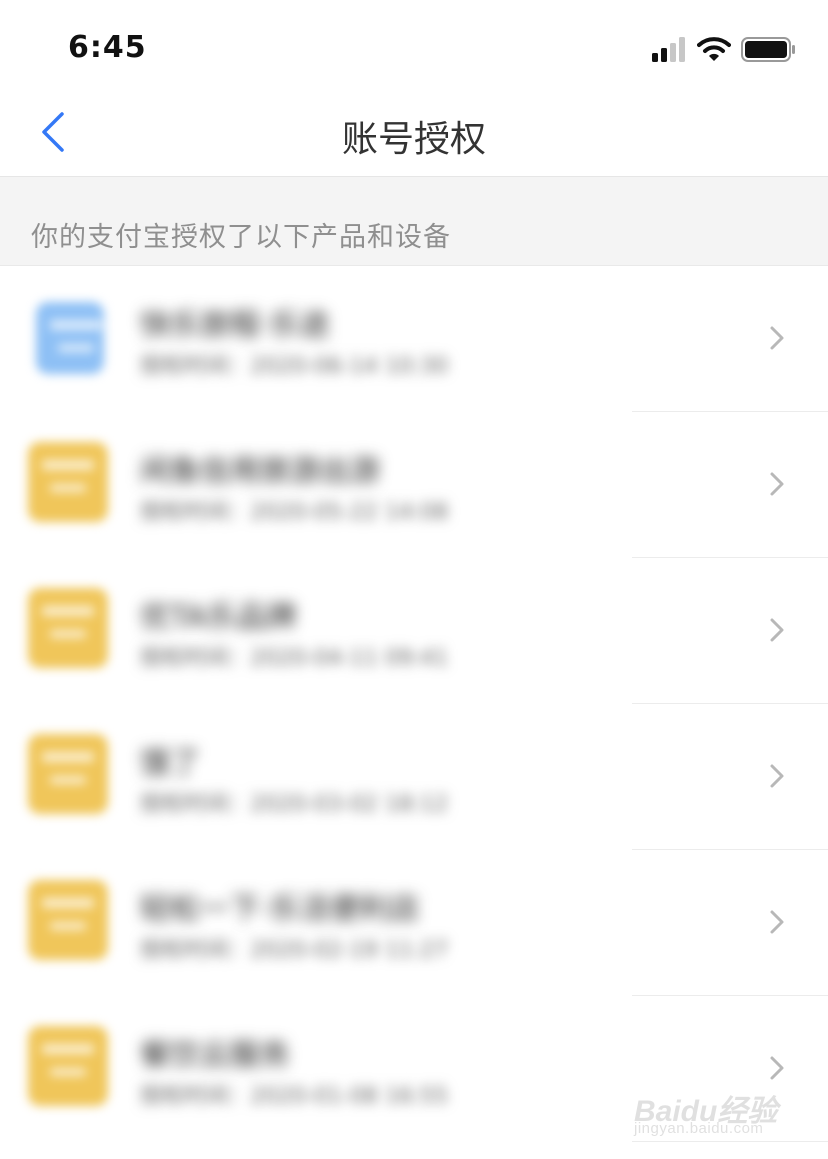 This screenshot has height=1159, width=828. What do you see at coordinates (241, 237) in the screenshot?
I see `section-header-text: 你的支付宝授权了以下产品和设备` at bounding box center [241, 237].